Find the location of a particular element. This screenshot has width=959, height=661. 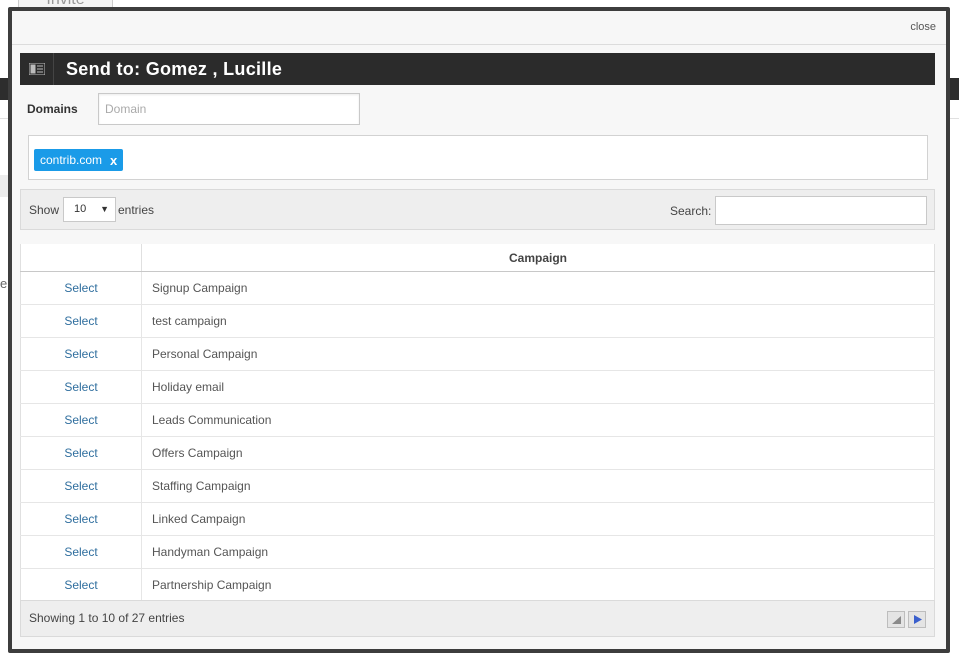

table-footer: Showing 1 to 10 of 27 entries is located at coordinates (477, 618).